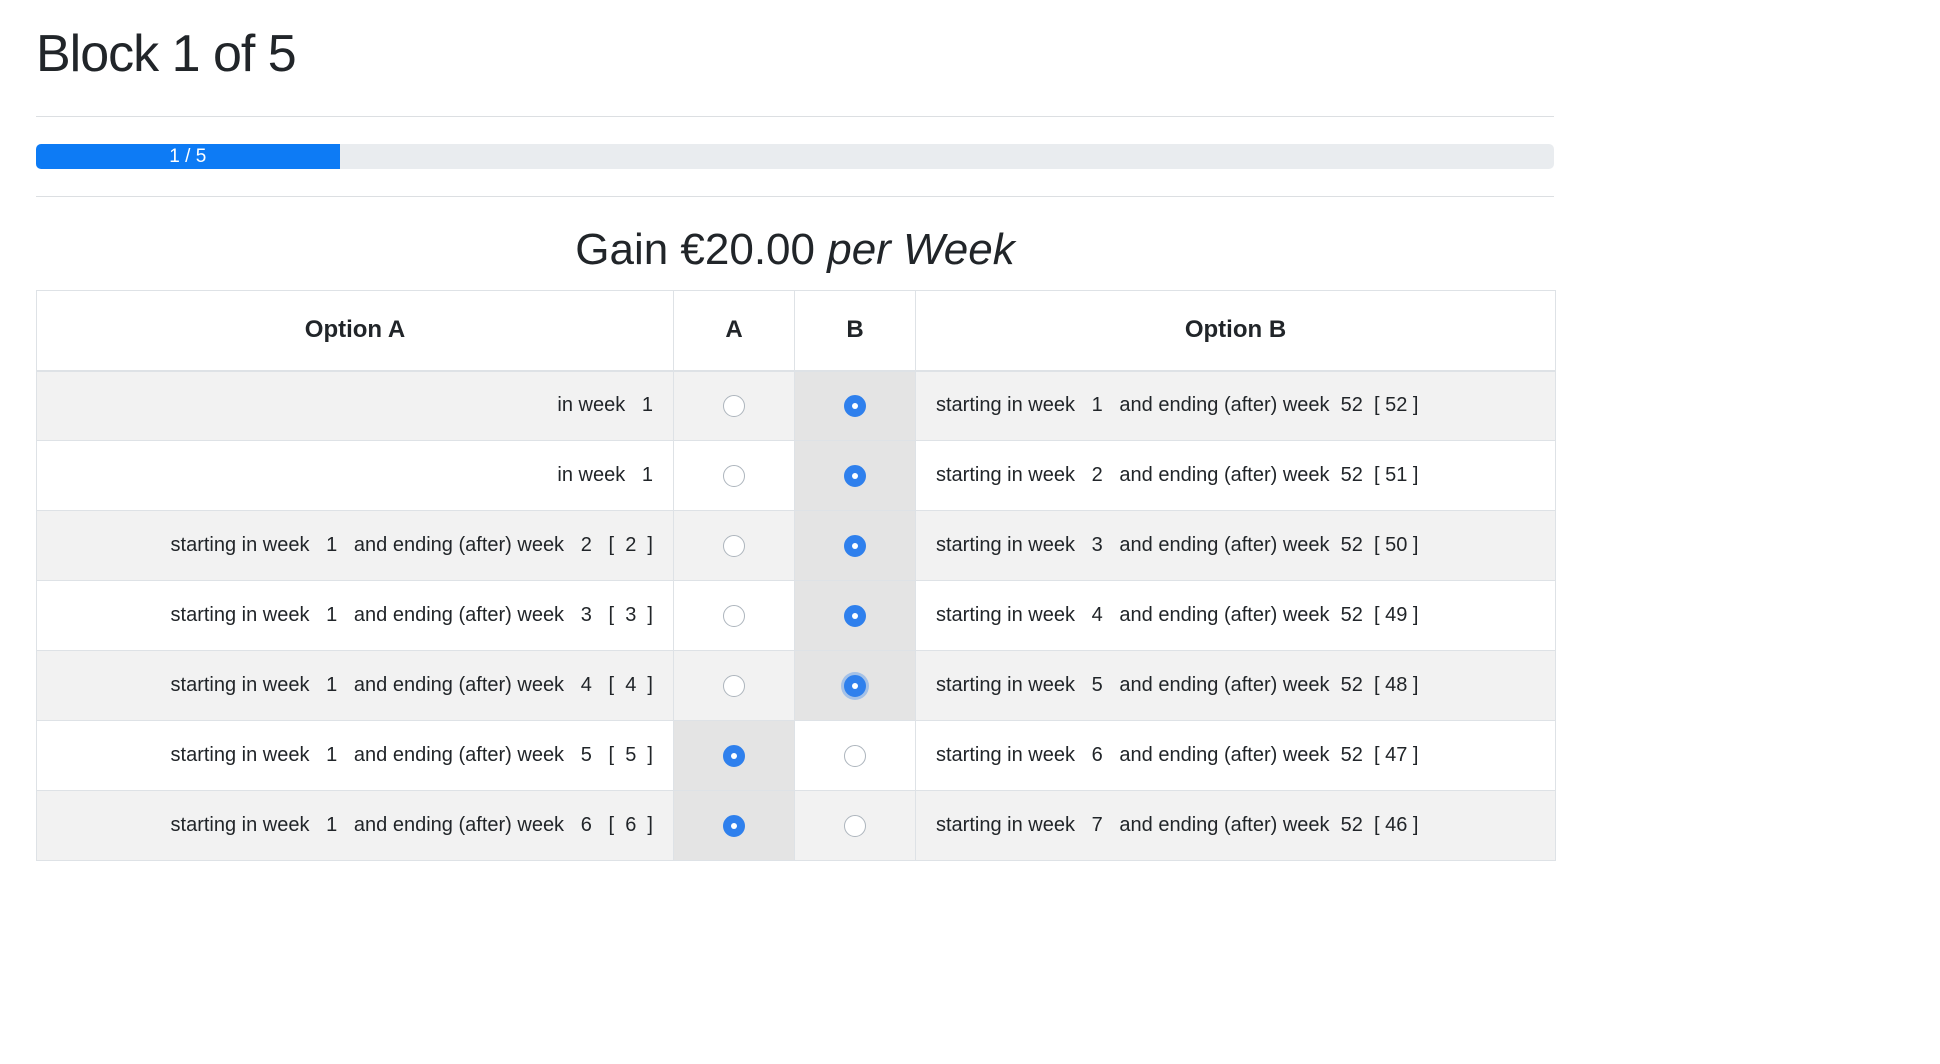 Image resolution: width=1940 pixels, height=1064 pixels. I want to click on header-option-a: Option A, so click(355, 331).